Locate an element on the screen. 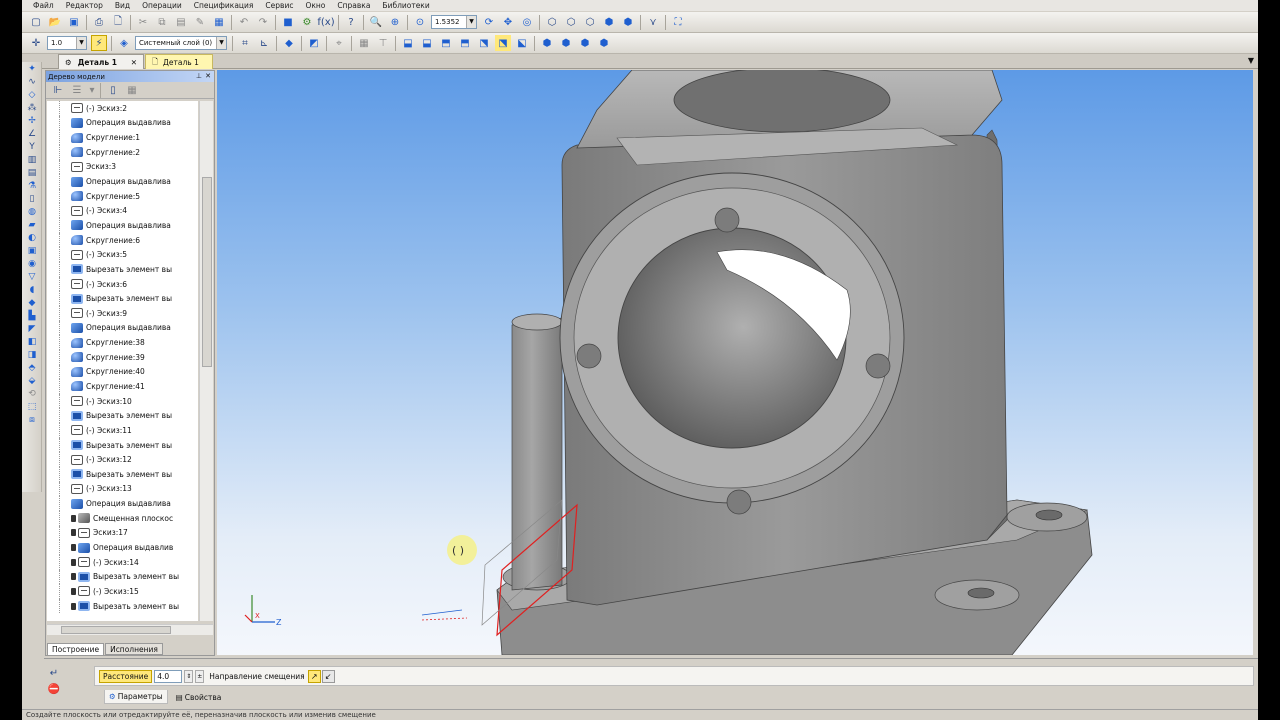 The image size is (1280, 720). tree-item: Скругление:40 is located at coordinates (122, 372).